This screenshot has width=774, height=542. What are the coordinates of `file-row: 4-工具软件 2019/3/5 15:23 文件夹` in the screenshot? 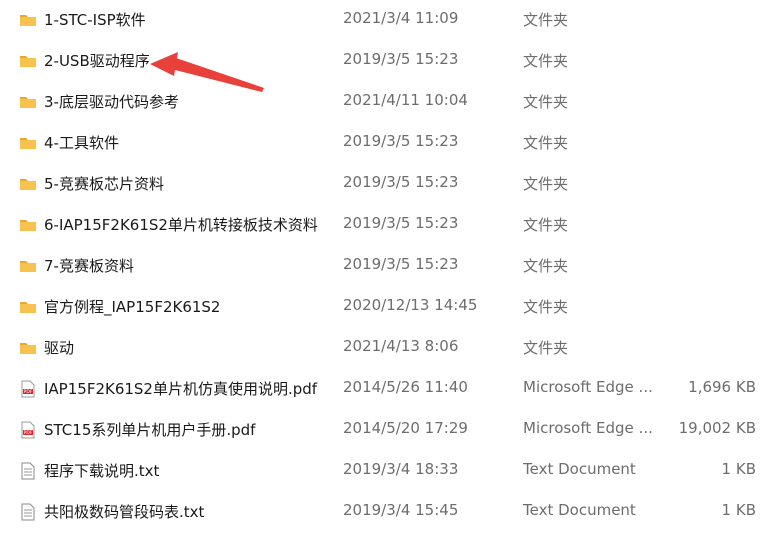 It's located at (387, 143).